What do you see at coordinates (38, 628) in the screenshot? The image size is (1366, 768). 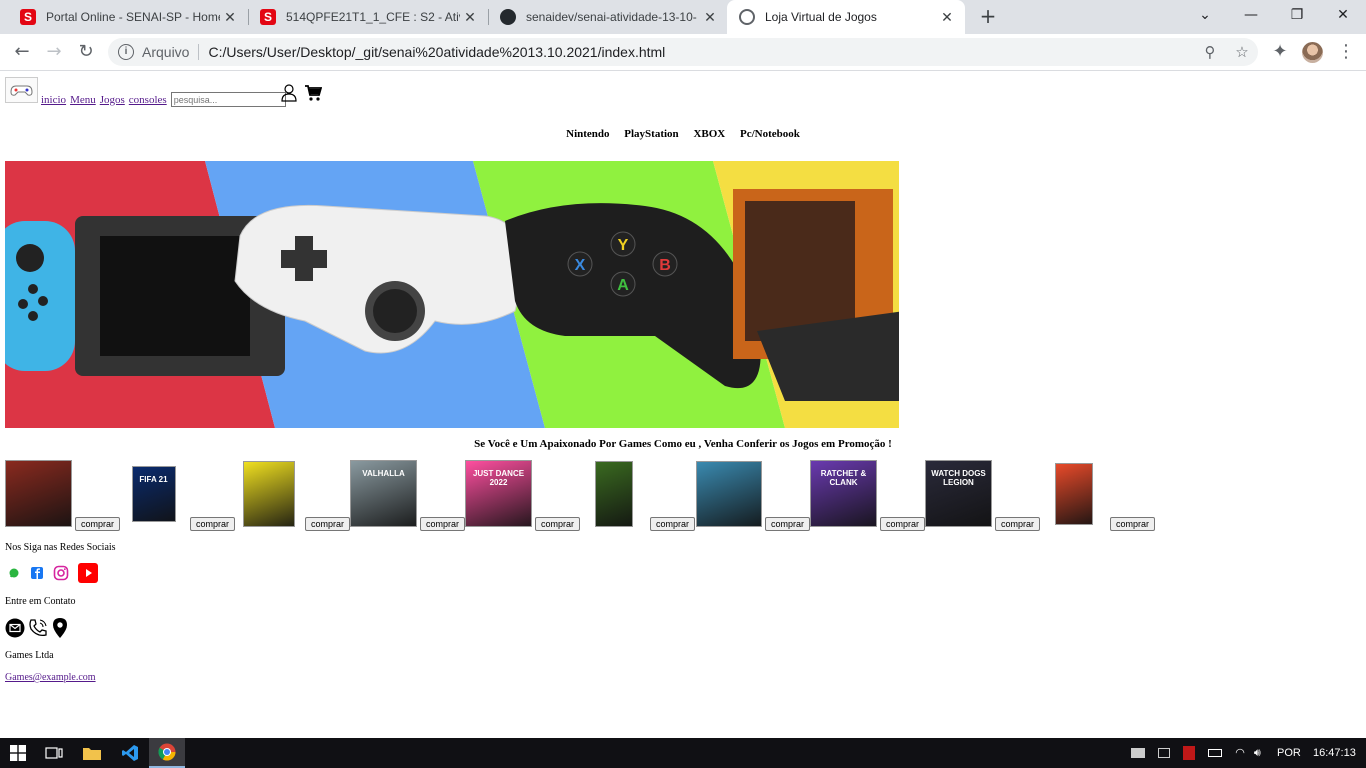 I see `phone-icon` at bounding box center [38, 628].